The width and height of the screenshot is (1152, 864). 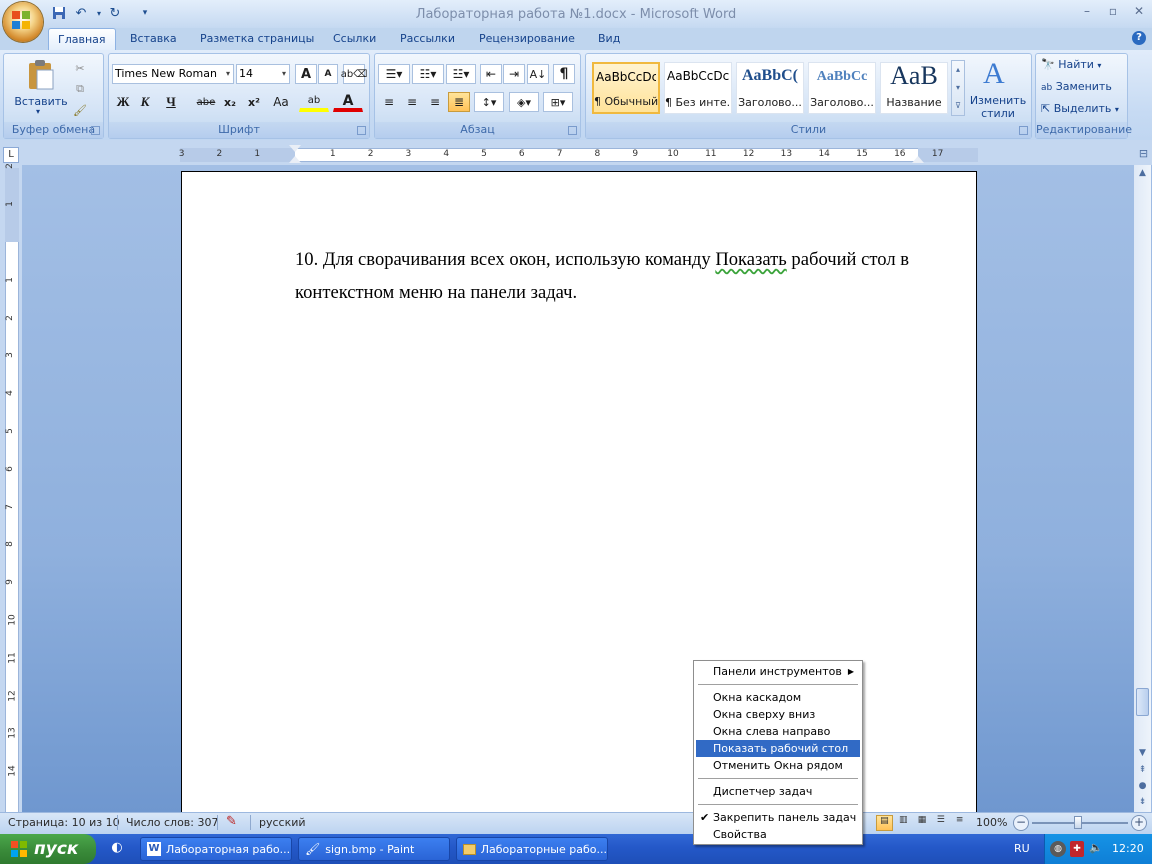 What do you see at coordinates (778, 671) in the screenshot?
I see `menu-item-toolbars: Панели инструментов ▶` at bounding box center [778, 671].